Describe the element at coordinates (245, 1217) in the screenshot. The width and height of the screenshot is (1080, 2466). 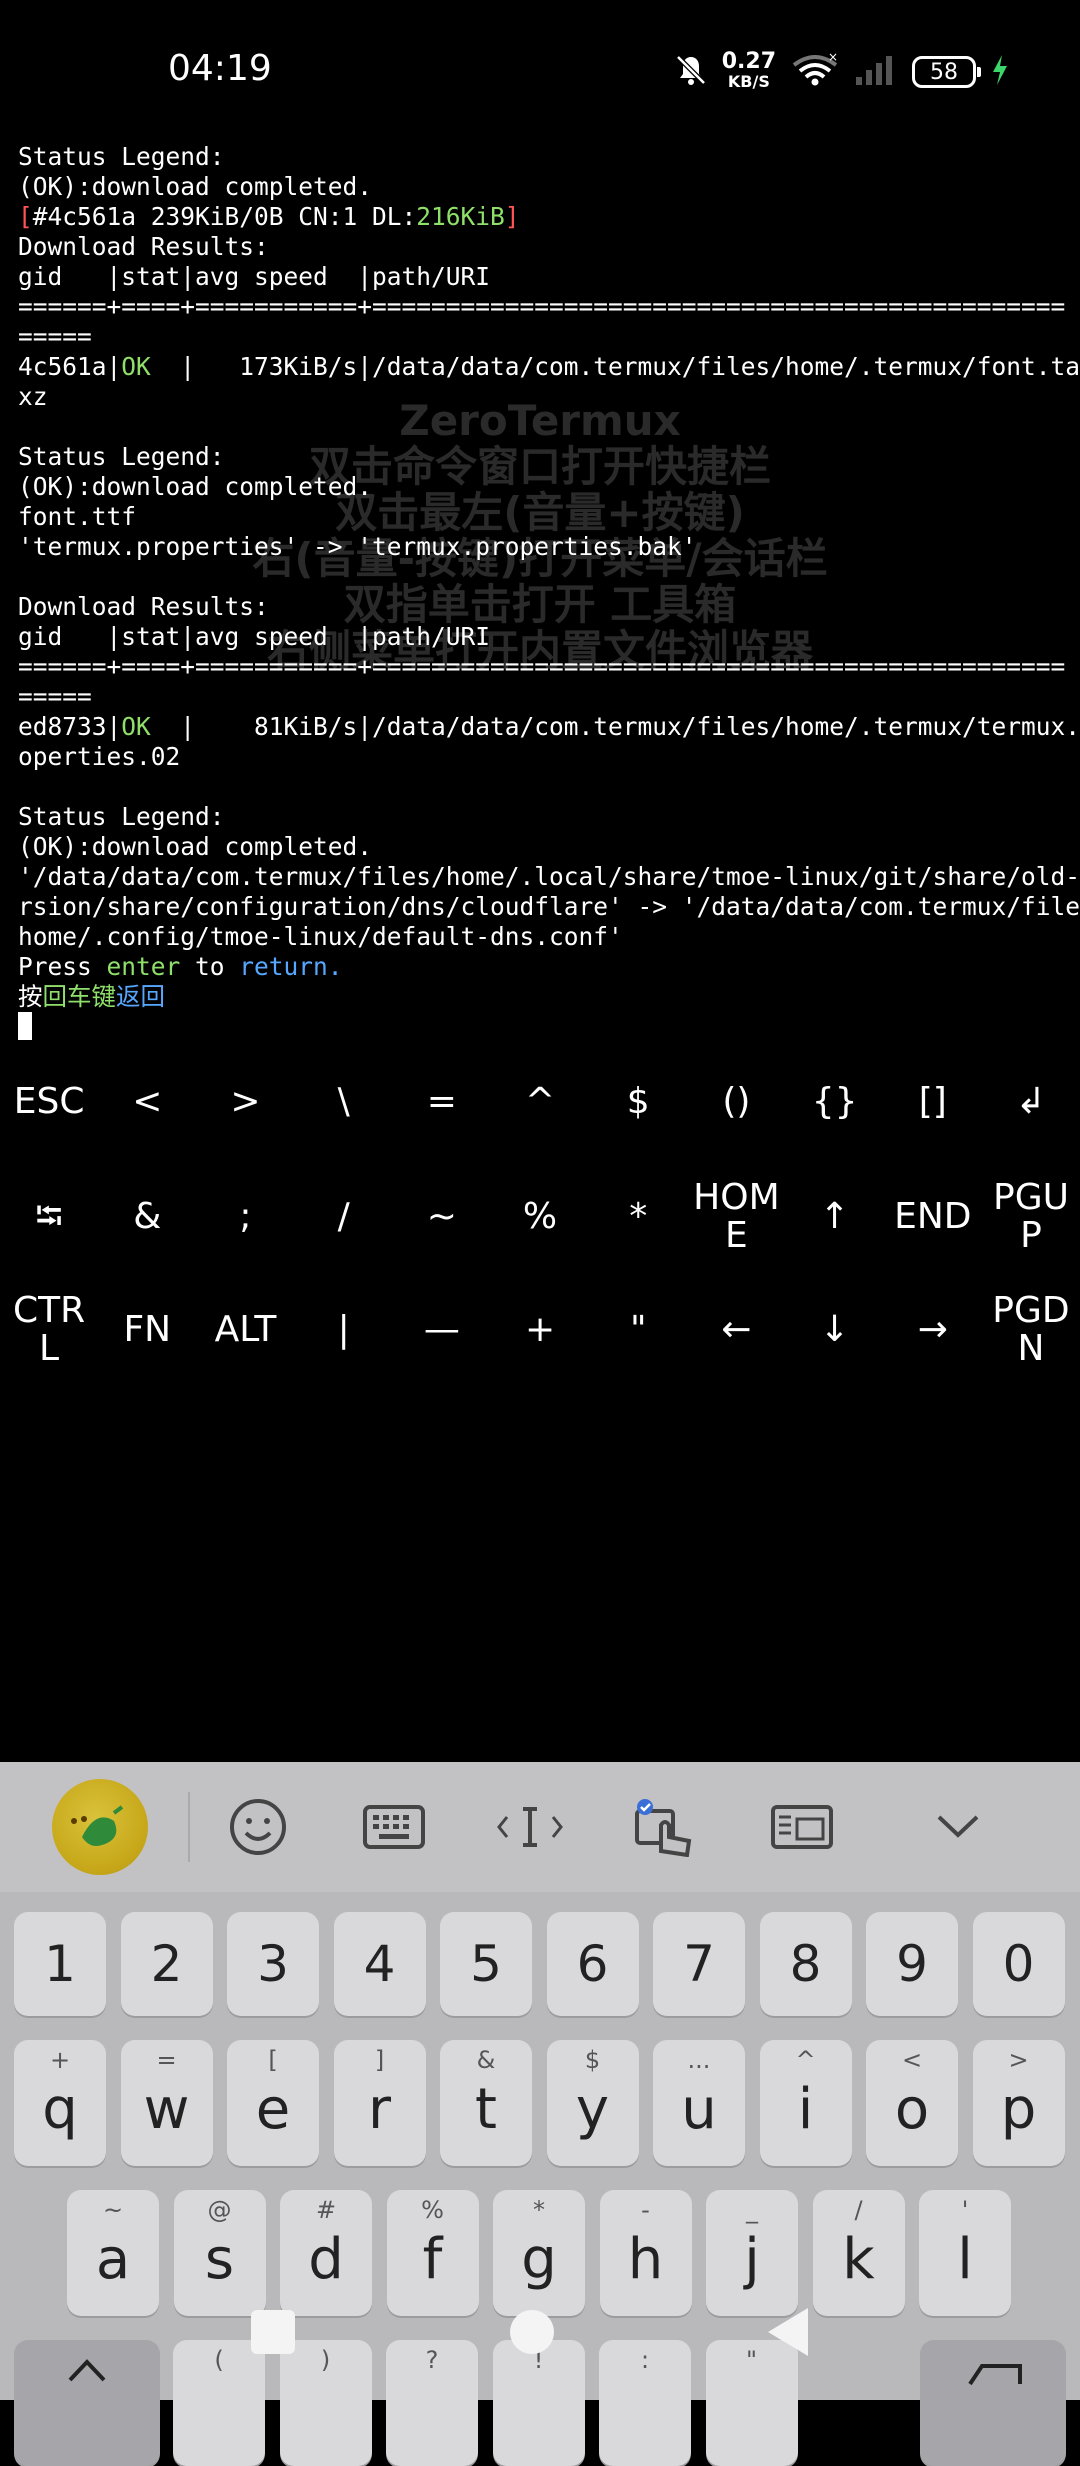
I see `extra-key: ;` at that location.